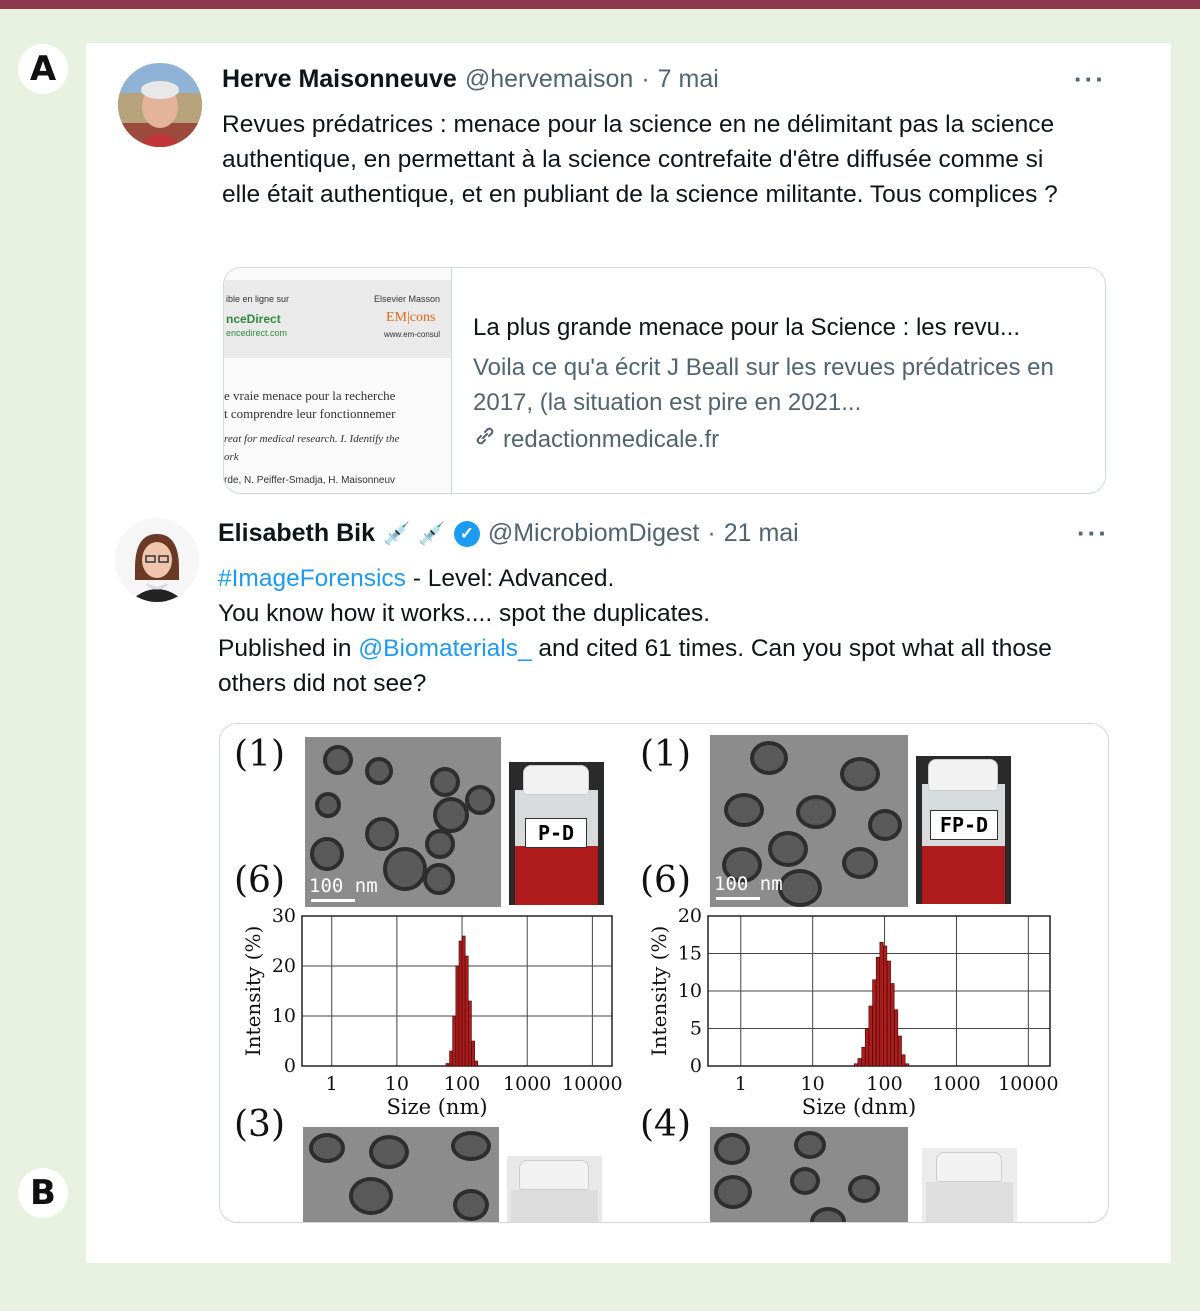 The height and width of the screenshot is (1311, 1200). What do you see at coordinates (884, 1084) in the screenshot?
I see `chart-1-xtick: 100` at bounding box center [884, 1084].